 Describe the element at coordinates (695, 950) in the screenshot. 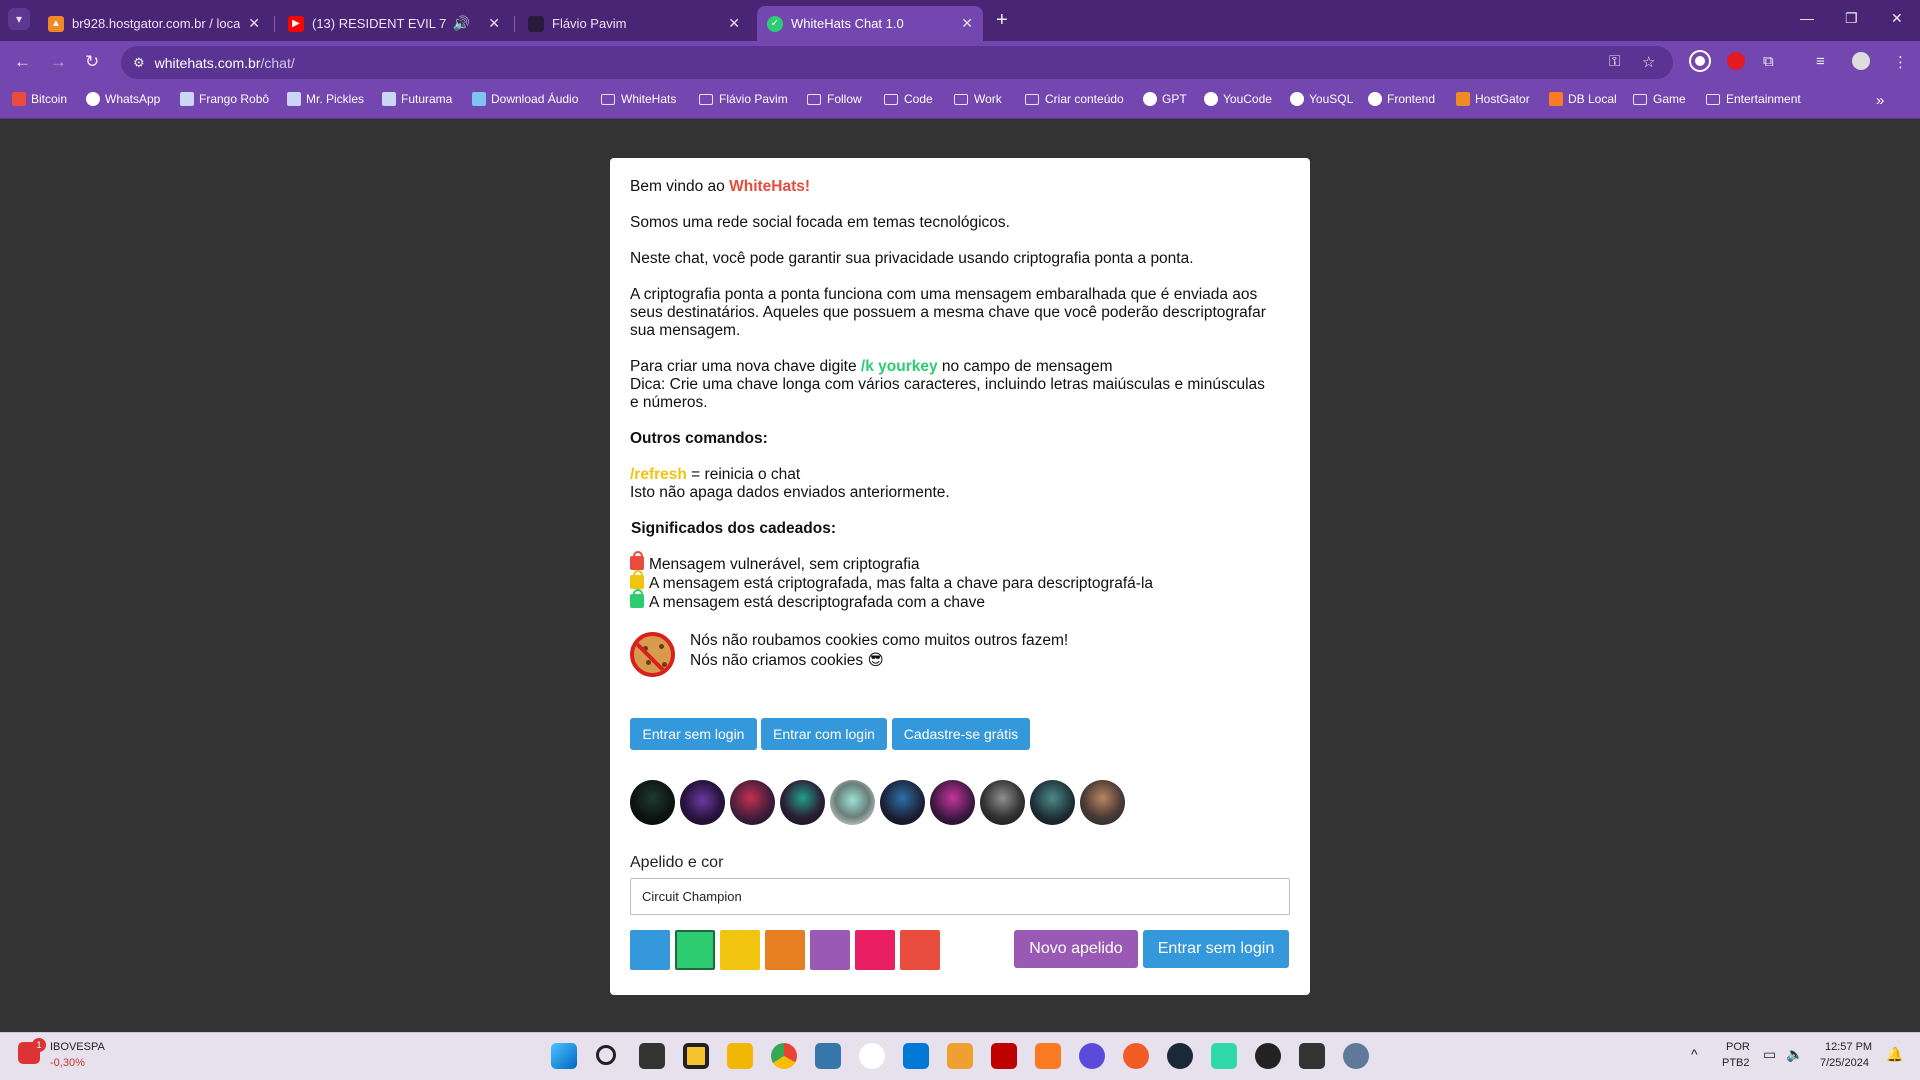

I see `color-swatch-green` at that location.